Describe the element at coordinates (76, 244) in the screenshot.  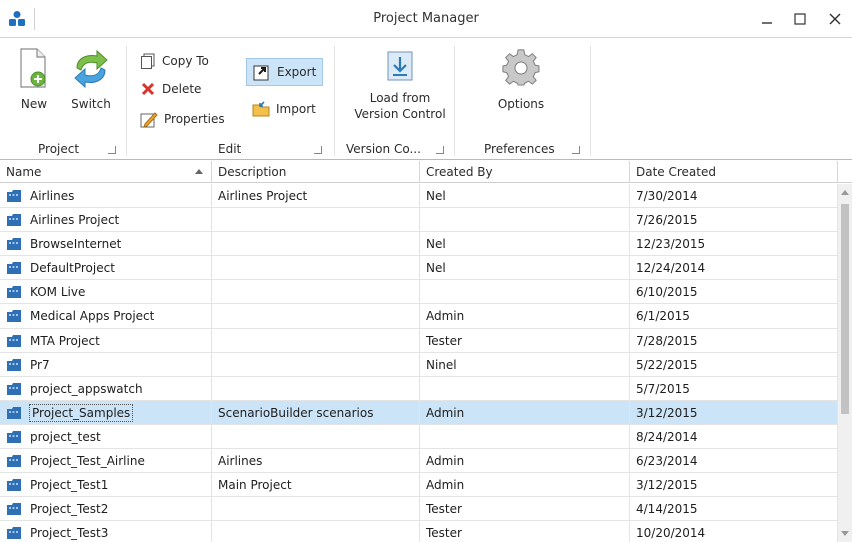
I see `project-name: BrowseInternet` at that location.